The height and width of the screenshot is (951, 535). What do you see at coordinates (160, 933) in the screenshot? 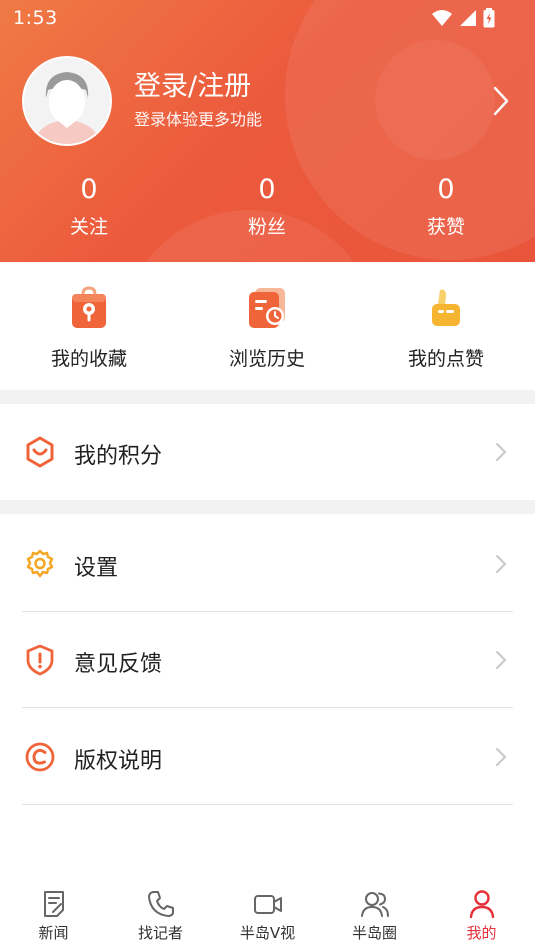
I see `nav-label: 找记者` at bounding box center [160, 933].